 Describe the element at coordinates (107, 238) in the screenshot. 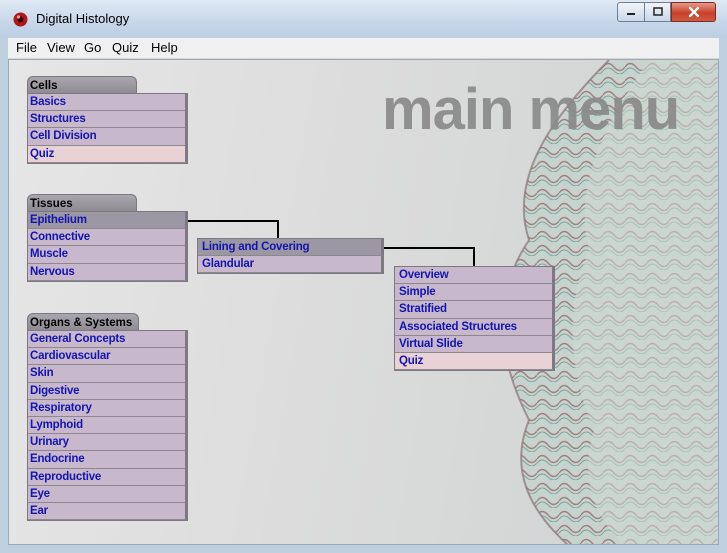

I see `tissues-item-connective: Connective` at that location.